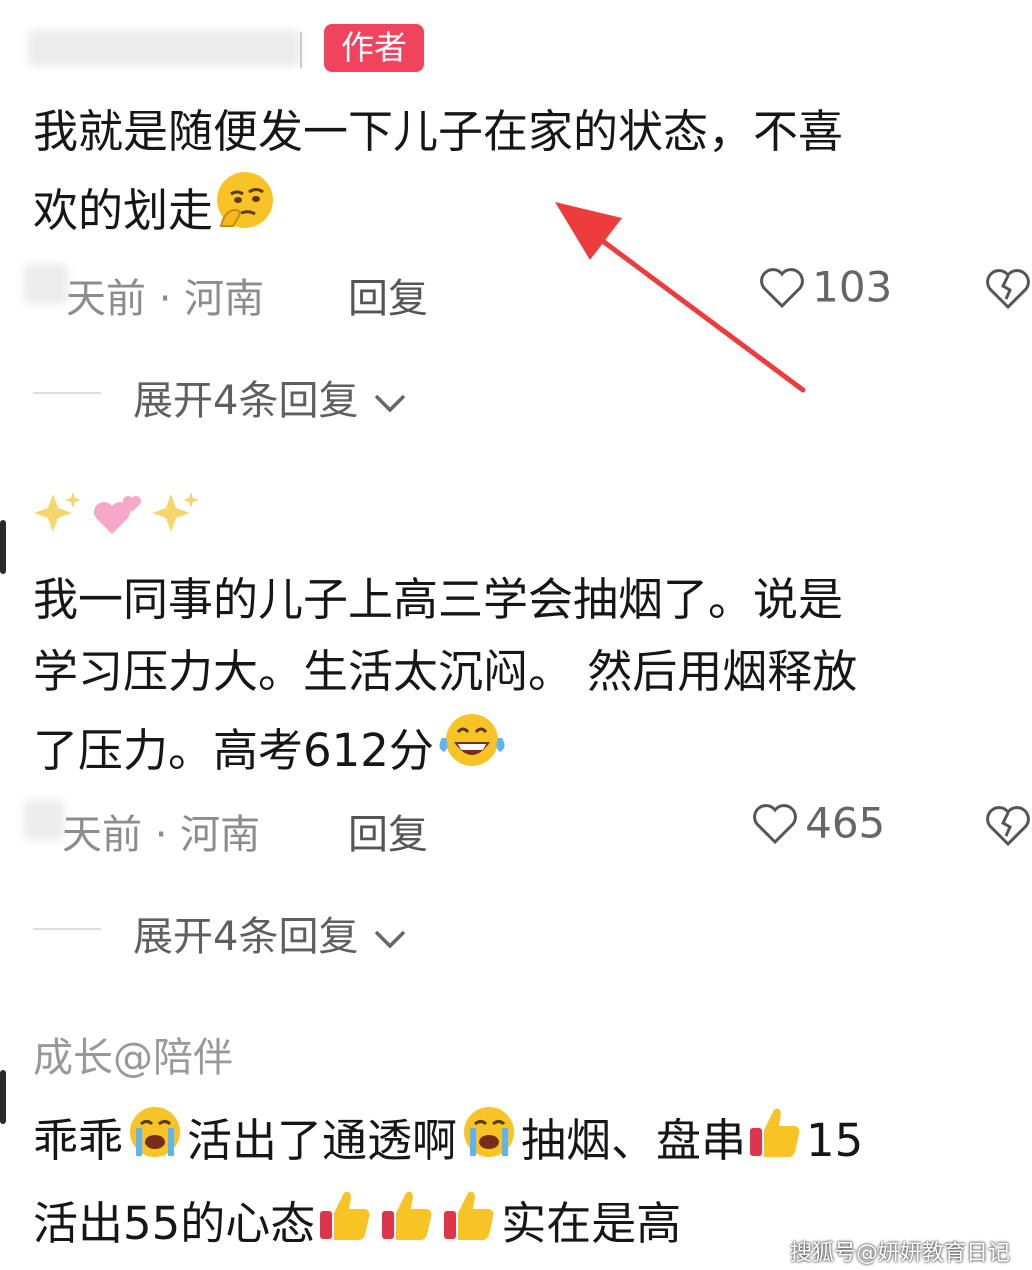 This screenshot has height=1270, width=1032. I want to click on dislike-button, so click(1007, 827).